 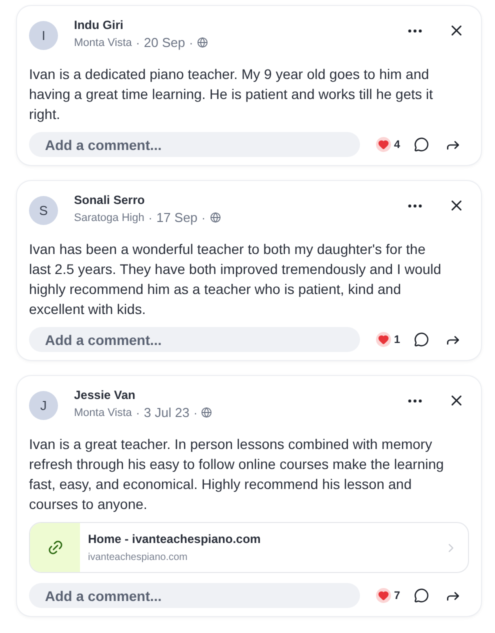 What do you see at coordinates (138, 557) in the screenshot?
I see `link-url: ivanteachespiano.com` at bounding box center [138, 557].